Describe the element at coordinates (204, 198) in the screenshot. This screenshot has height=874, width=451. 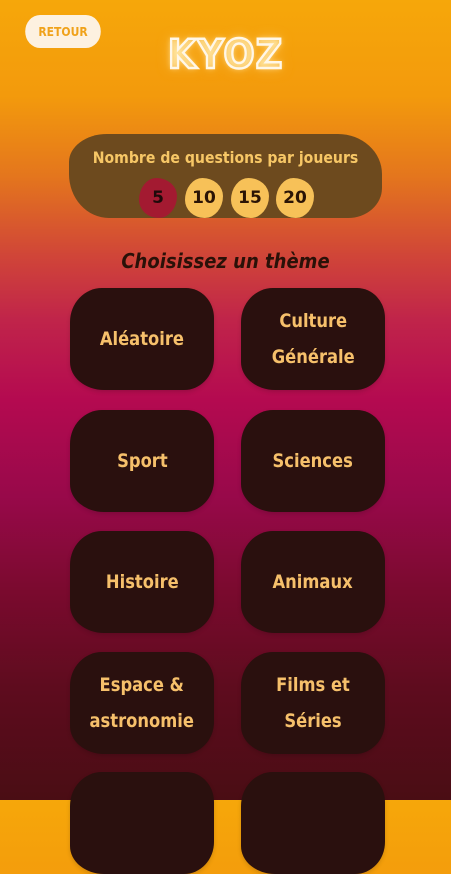
I see `question-option-10: 10` at that location.